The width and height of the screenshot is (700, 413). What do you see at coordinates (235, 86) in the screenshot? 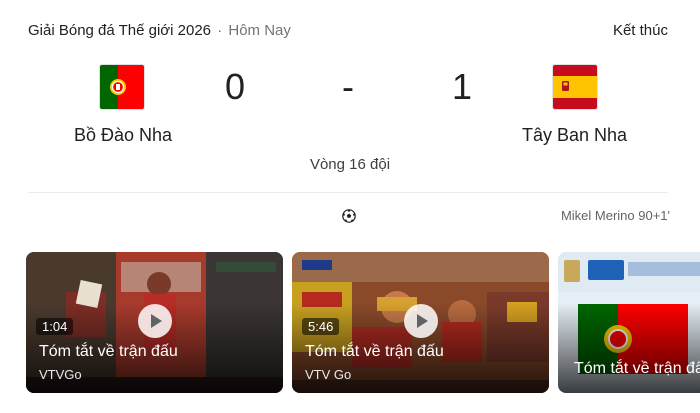
I see `home-score: 0` at bounding box center [235, 86].